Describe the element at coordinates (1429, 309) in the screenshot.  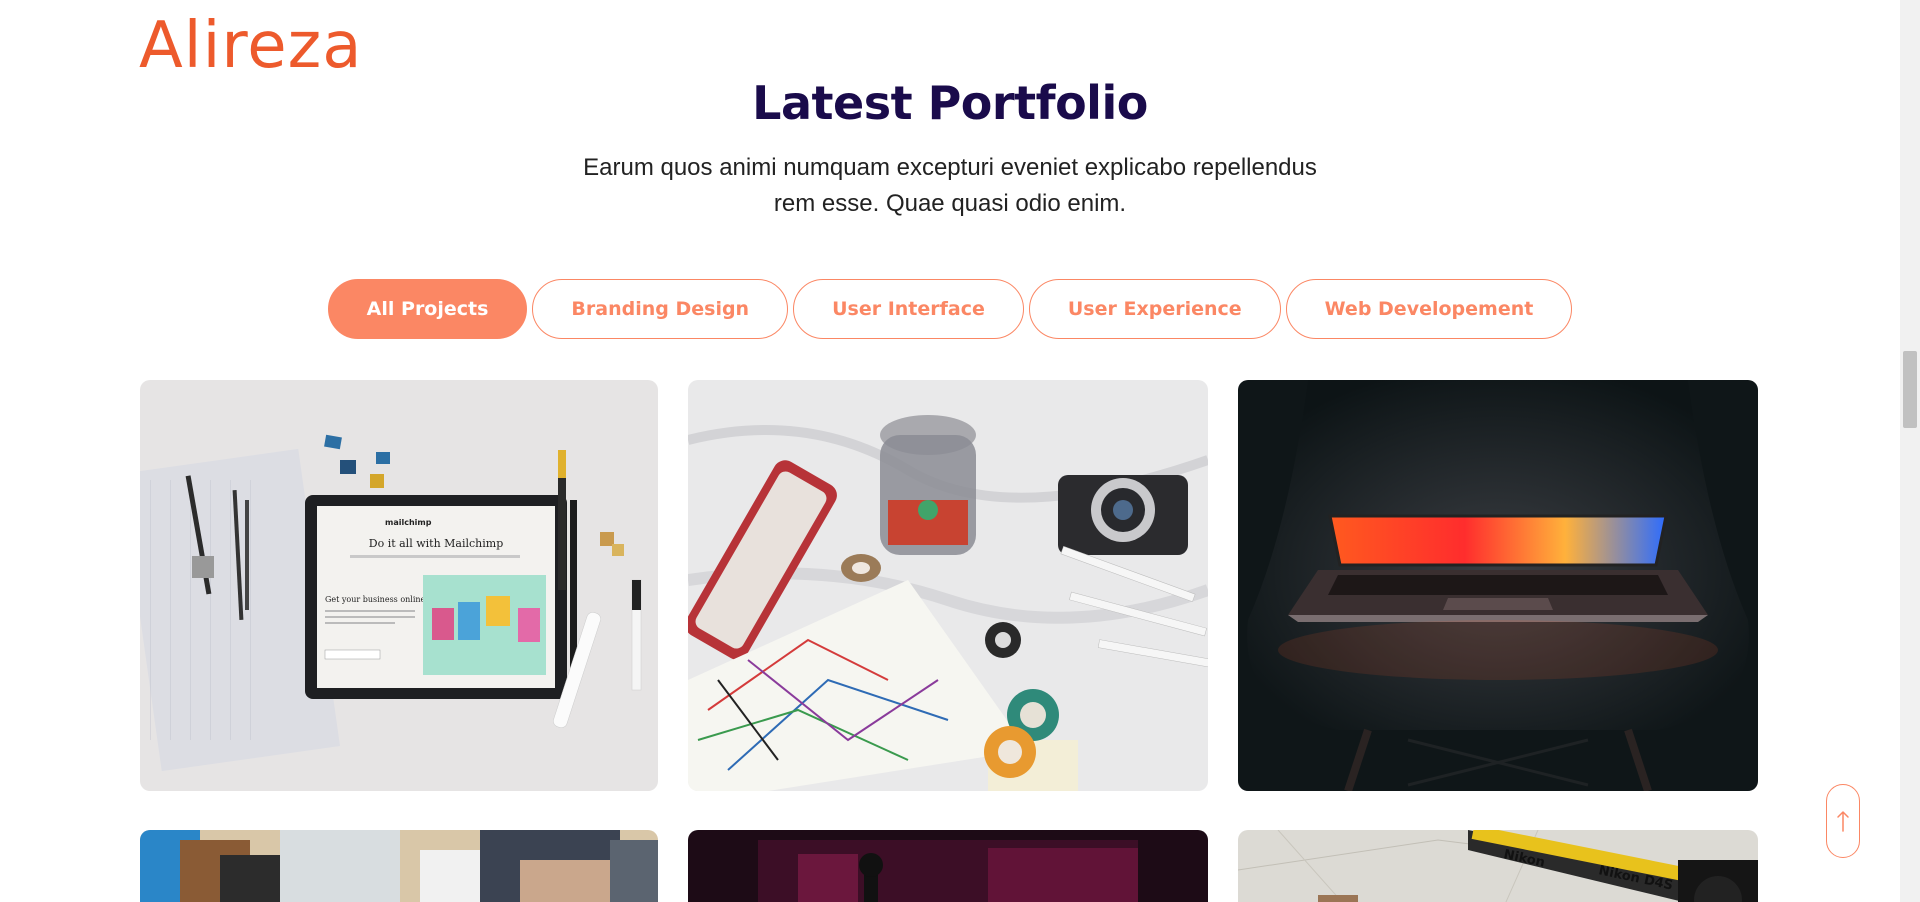
I see `filter-web-development: Web Developement` at that location.